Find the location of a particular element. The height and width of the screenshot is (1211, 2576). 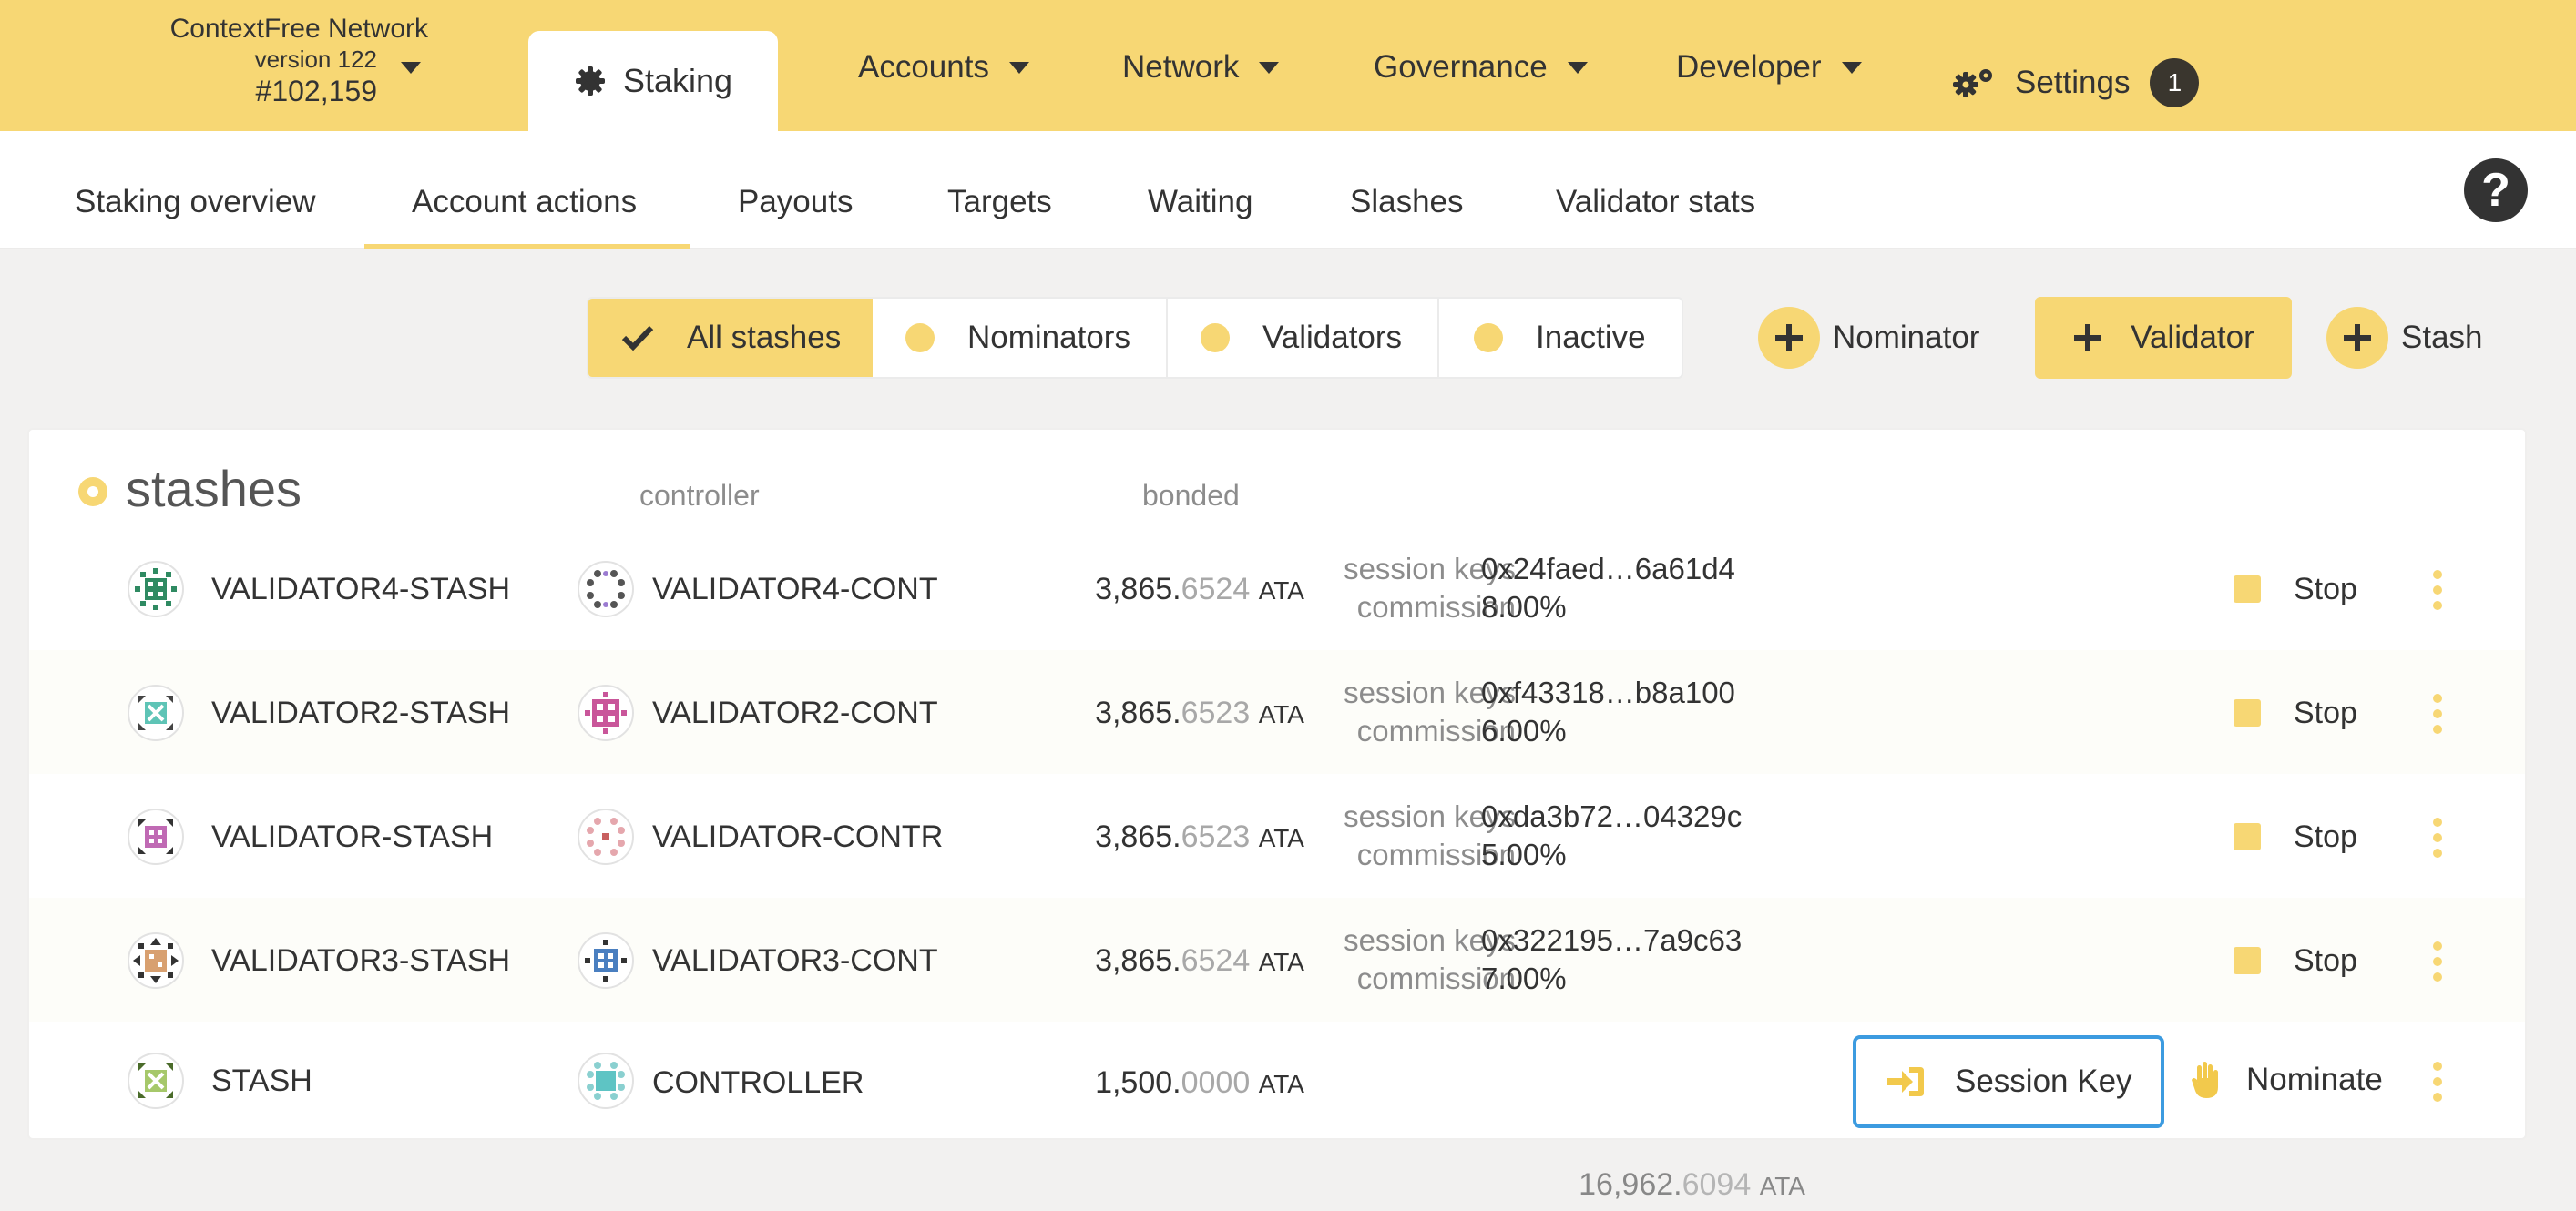

session-keys-value: 0x322195…7a9c63 is located at coordinates (1612, 940).